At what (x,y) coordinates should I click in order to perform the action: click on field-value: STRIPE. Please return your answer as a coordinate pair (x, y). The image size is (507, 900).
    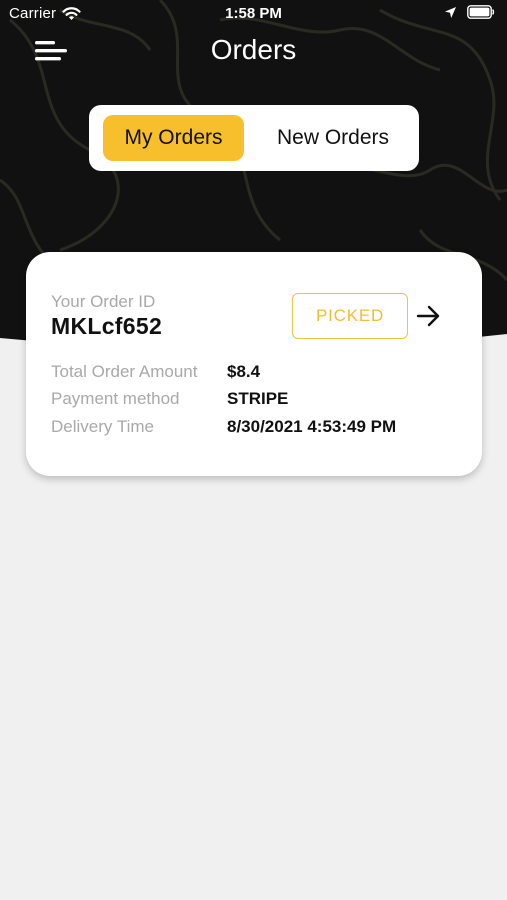
    Looking at the image, I should click on (258, 398).